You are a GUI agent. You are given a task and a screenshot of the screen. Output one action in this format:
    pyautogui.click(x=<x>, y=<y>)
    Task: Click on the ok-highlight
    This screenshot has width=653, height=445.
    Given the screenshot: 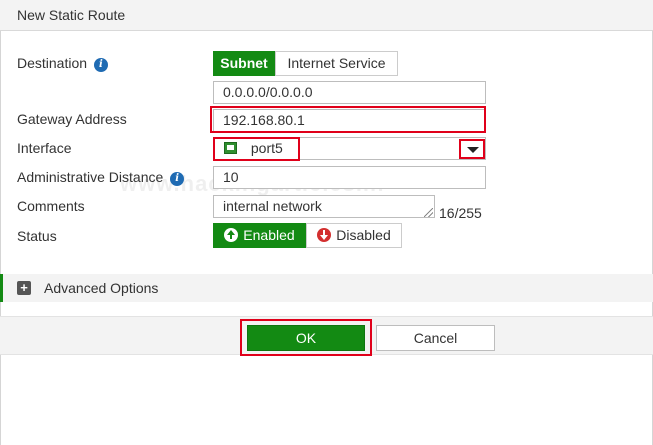 What is the action you would take?
    pyautogui.click(x=306, y=337)
    